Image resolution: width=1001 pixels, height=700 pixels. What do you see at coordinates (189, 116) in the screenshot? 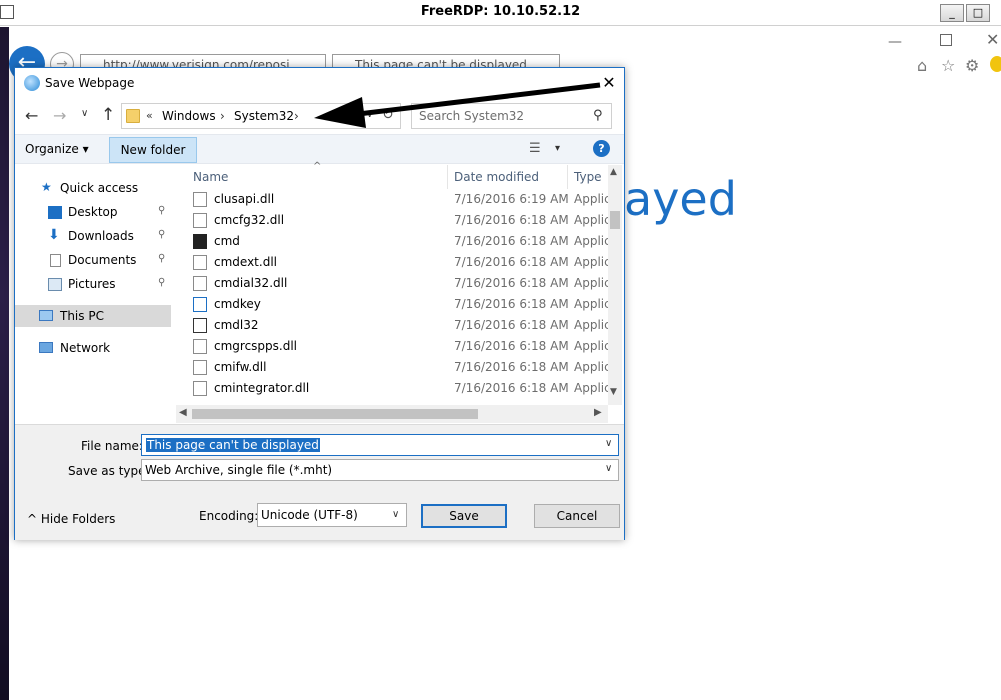
I see `breadcrumb-windows: Windows` at bounding box center [189, 116].